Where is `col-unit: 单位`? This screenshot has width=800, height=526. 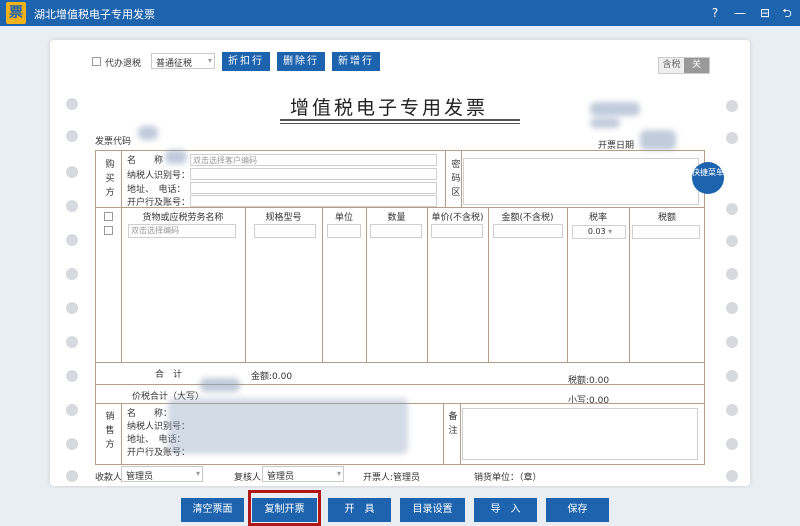
col-unit: 单位 is located at coordinates (343, 218).